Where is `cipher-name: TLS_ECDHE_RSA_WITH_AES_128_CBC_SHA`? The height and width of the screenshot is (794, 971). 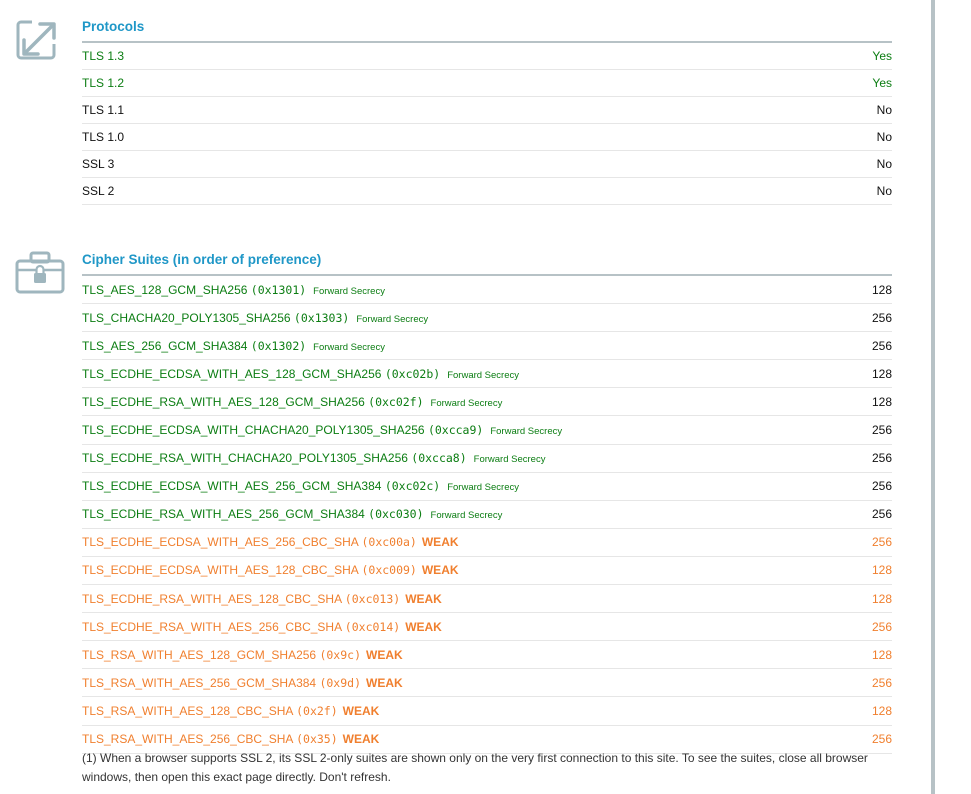 cipher-name: TLS_ECDHE_RSA_WITH_AES_128_CBC_SHA is located at coordinates (212, 598).